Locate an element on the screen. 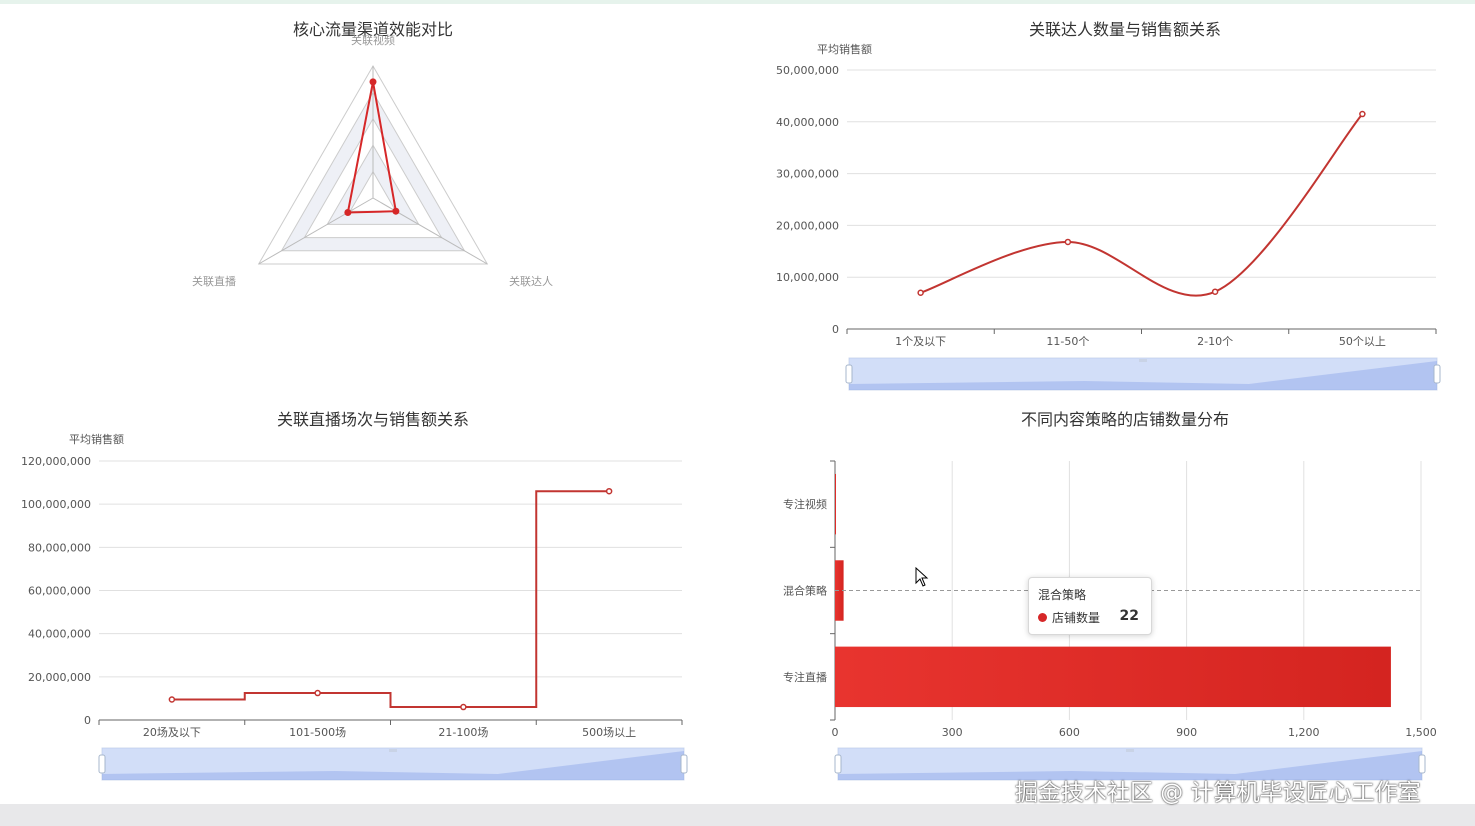 This screenshot has width=1475, height=826. strategy-xtick-label: 900 is located at coordinates (1186, 732).